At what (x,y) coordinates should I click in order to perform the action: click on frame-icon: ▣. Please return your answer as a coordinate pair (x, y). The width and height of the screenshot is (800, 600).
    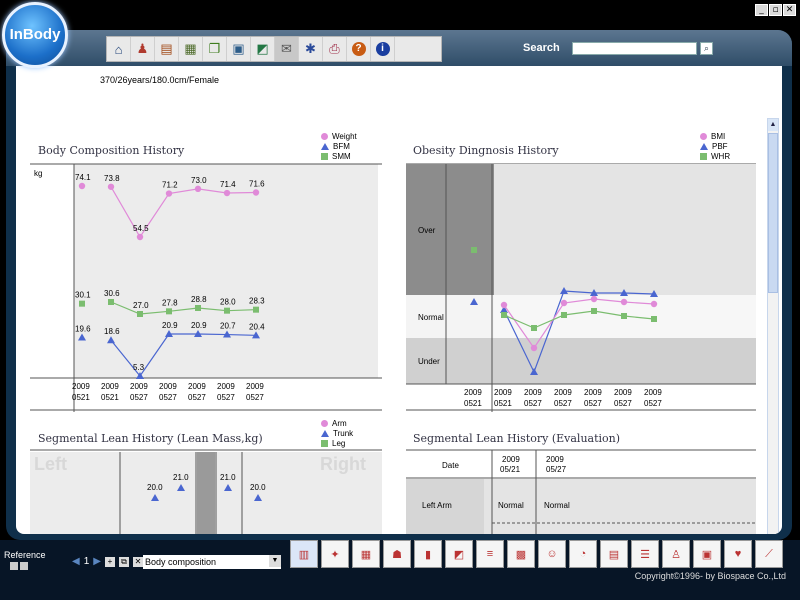
    Looking at the image, I should click on (239, 49).